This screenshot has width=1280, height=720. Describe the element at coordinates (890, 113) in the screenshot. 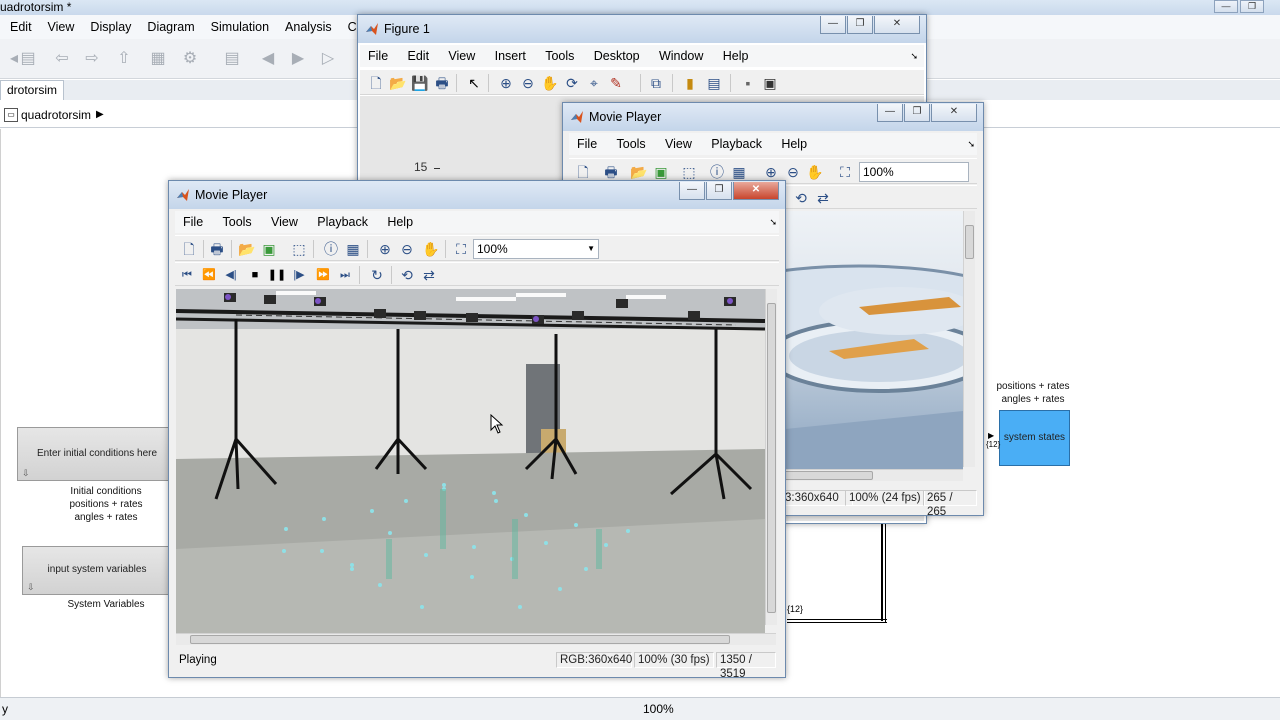

I see `movie-back-minimize-button: —` at that location.